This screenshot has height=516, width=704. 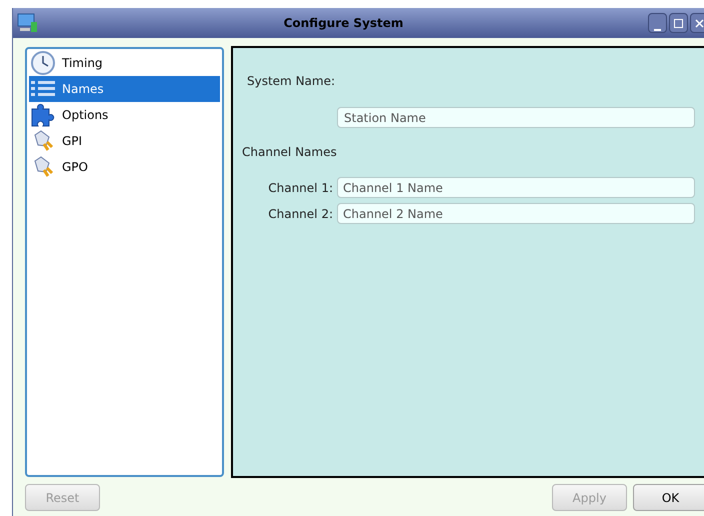 What do you see at coordinates (516, 117) in the screenshot?
I see `system-name-field: Station Name` at bounding box center [516, 117].